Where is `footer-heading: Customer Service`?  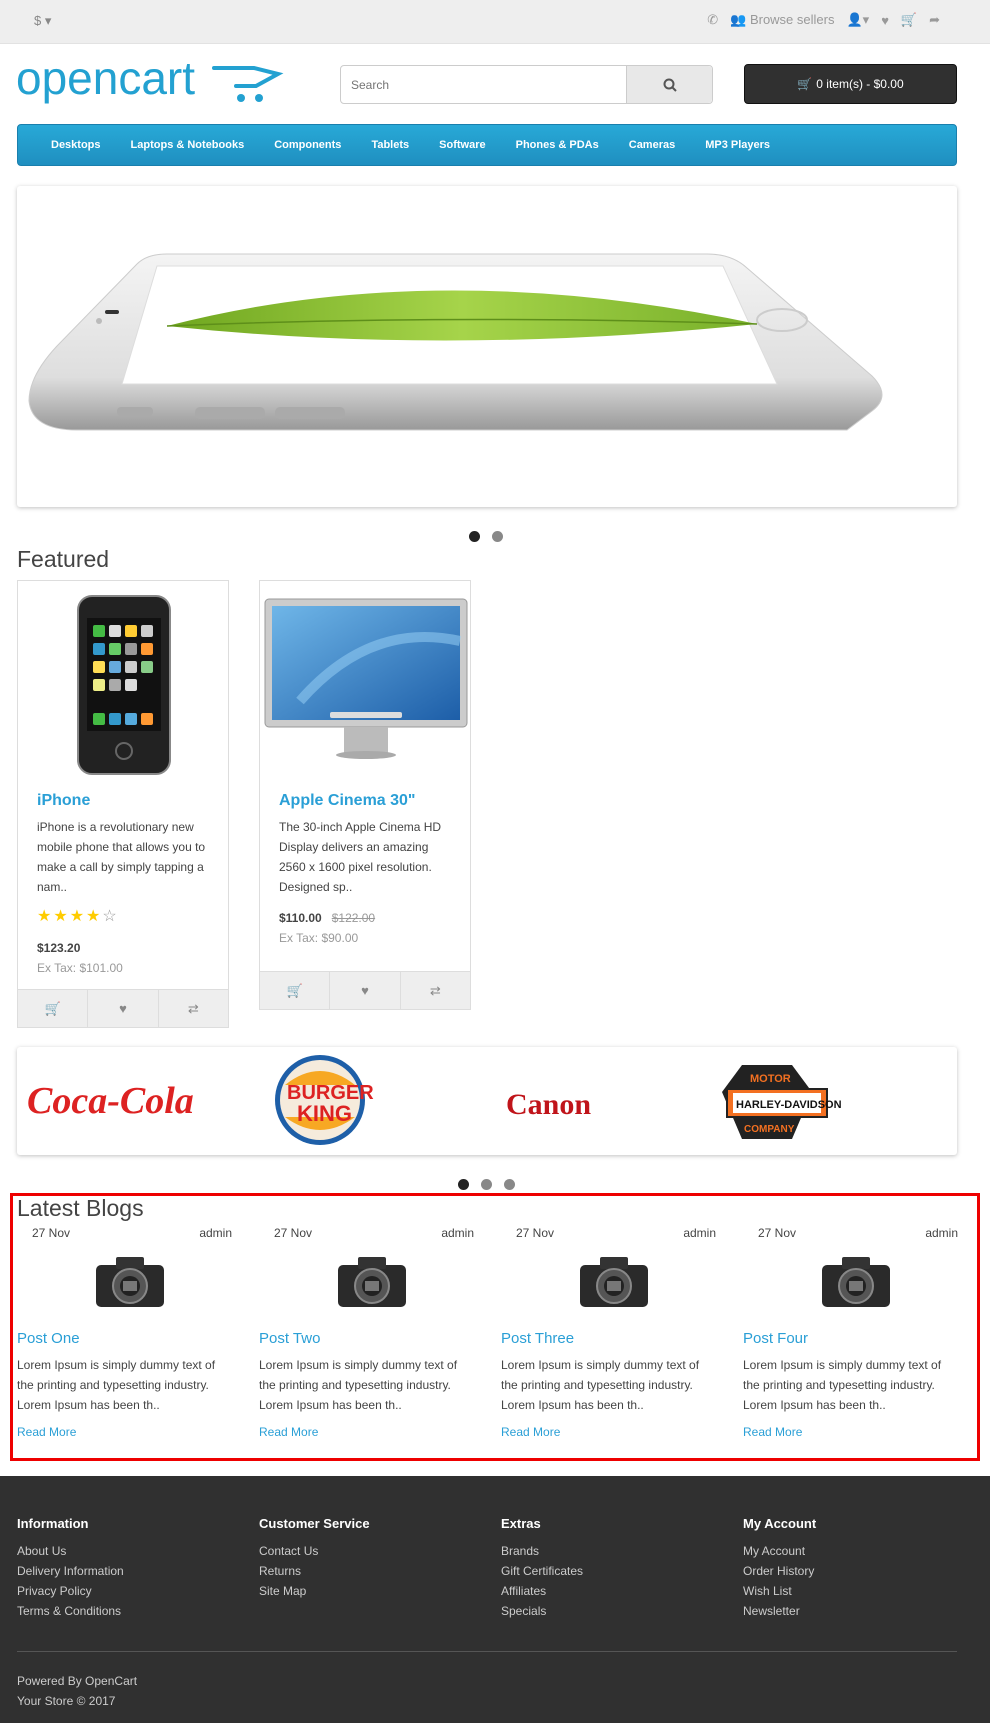 footer-heading: Customer Service is located at coordinates (314, 1523).